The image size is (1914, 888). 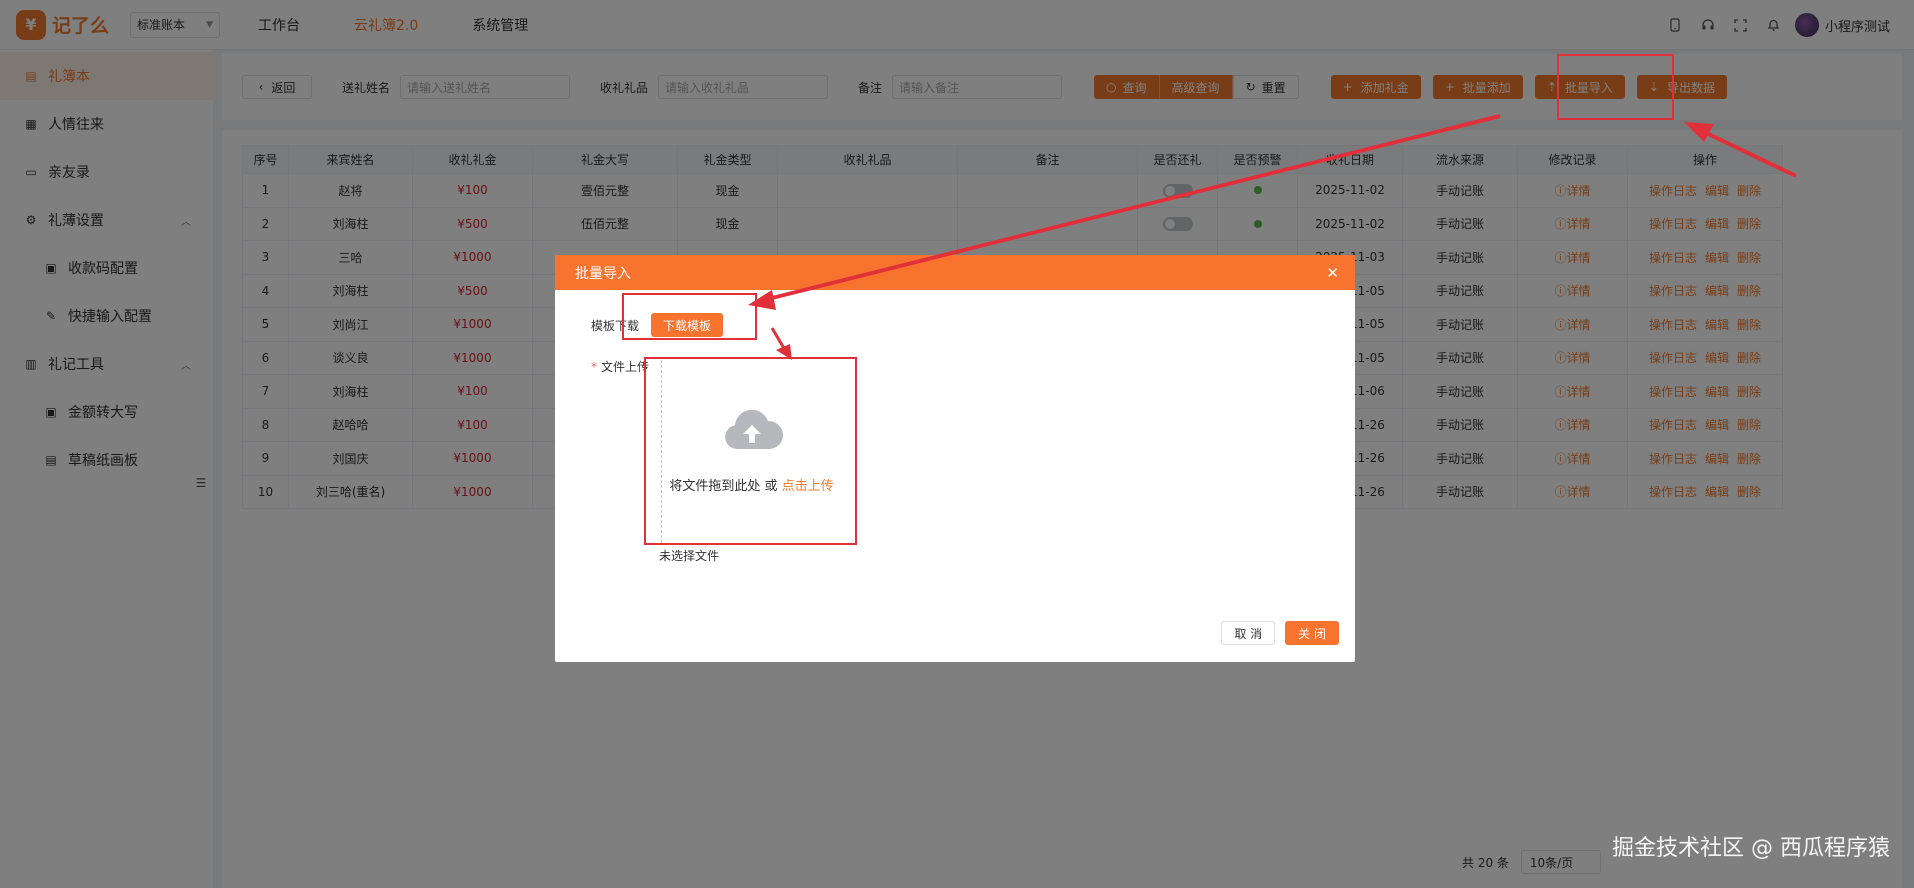 What do you see at coordinates (625, 367) in the screenshot?
I see `upload-label-text: 文件上传` at bounding box center [625, 367].